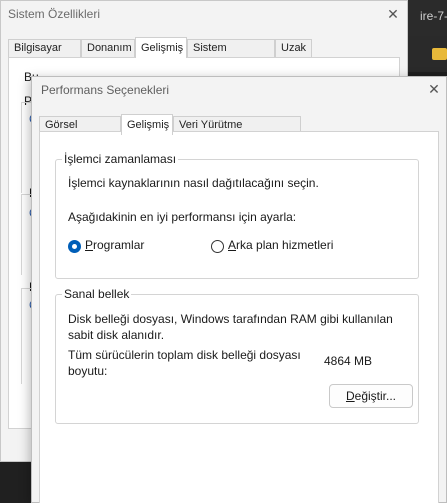 The height and width of the screenshot is (503, 447). Describe the element at coordinates (97, 294) in the screenshot. I see `group-legend: Sanal bellek` at that location.